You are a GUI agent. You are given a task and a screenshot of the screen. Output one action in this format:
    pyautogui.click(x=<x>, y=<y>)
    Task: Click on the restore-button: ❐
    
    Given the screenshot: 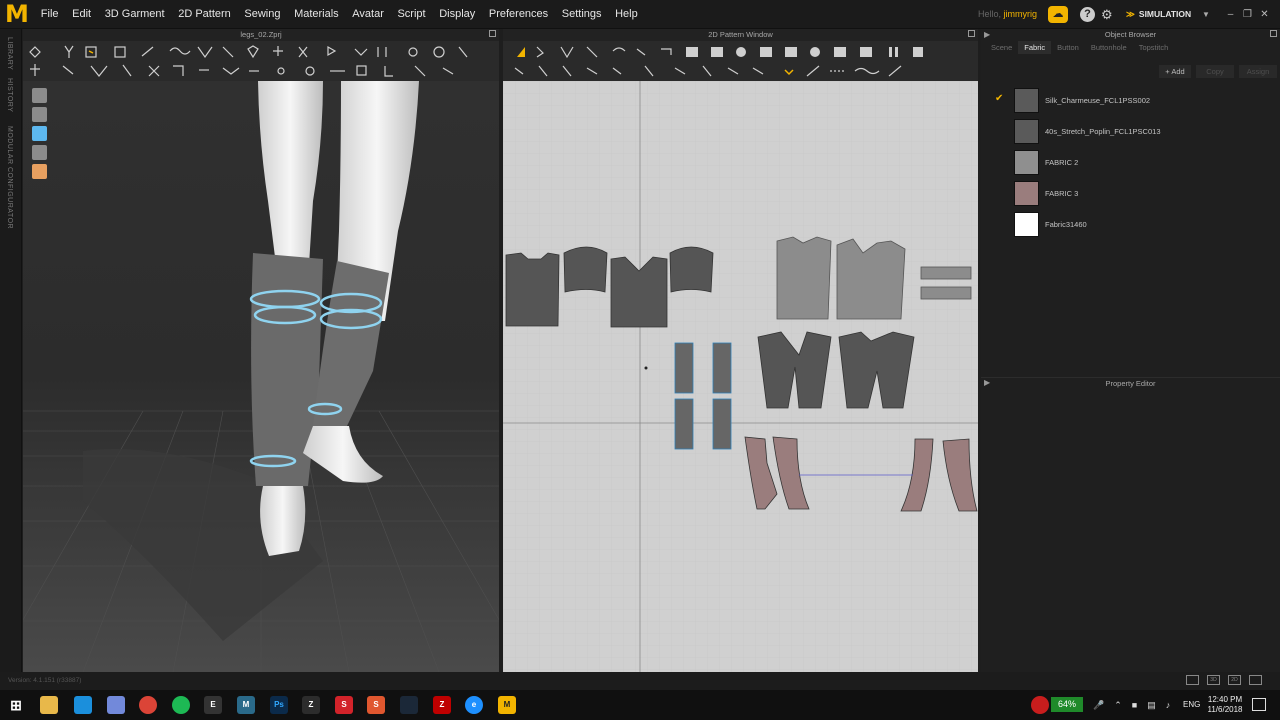 What is the action you would take?
    pyautogui.click(x=1247, y=14)
    